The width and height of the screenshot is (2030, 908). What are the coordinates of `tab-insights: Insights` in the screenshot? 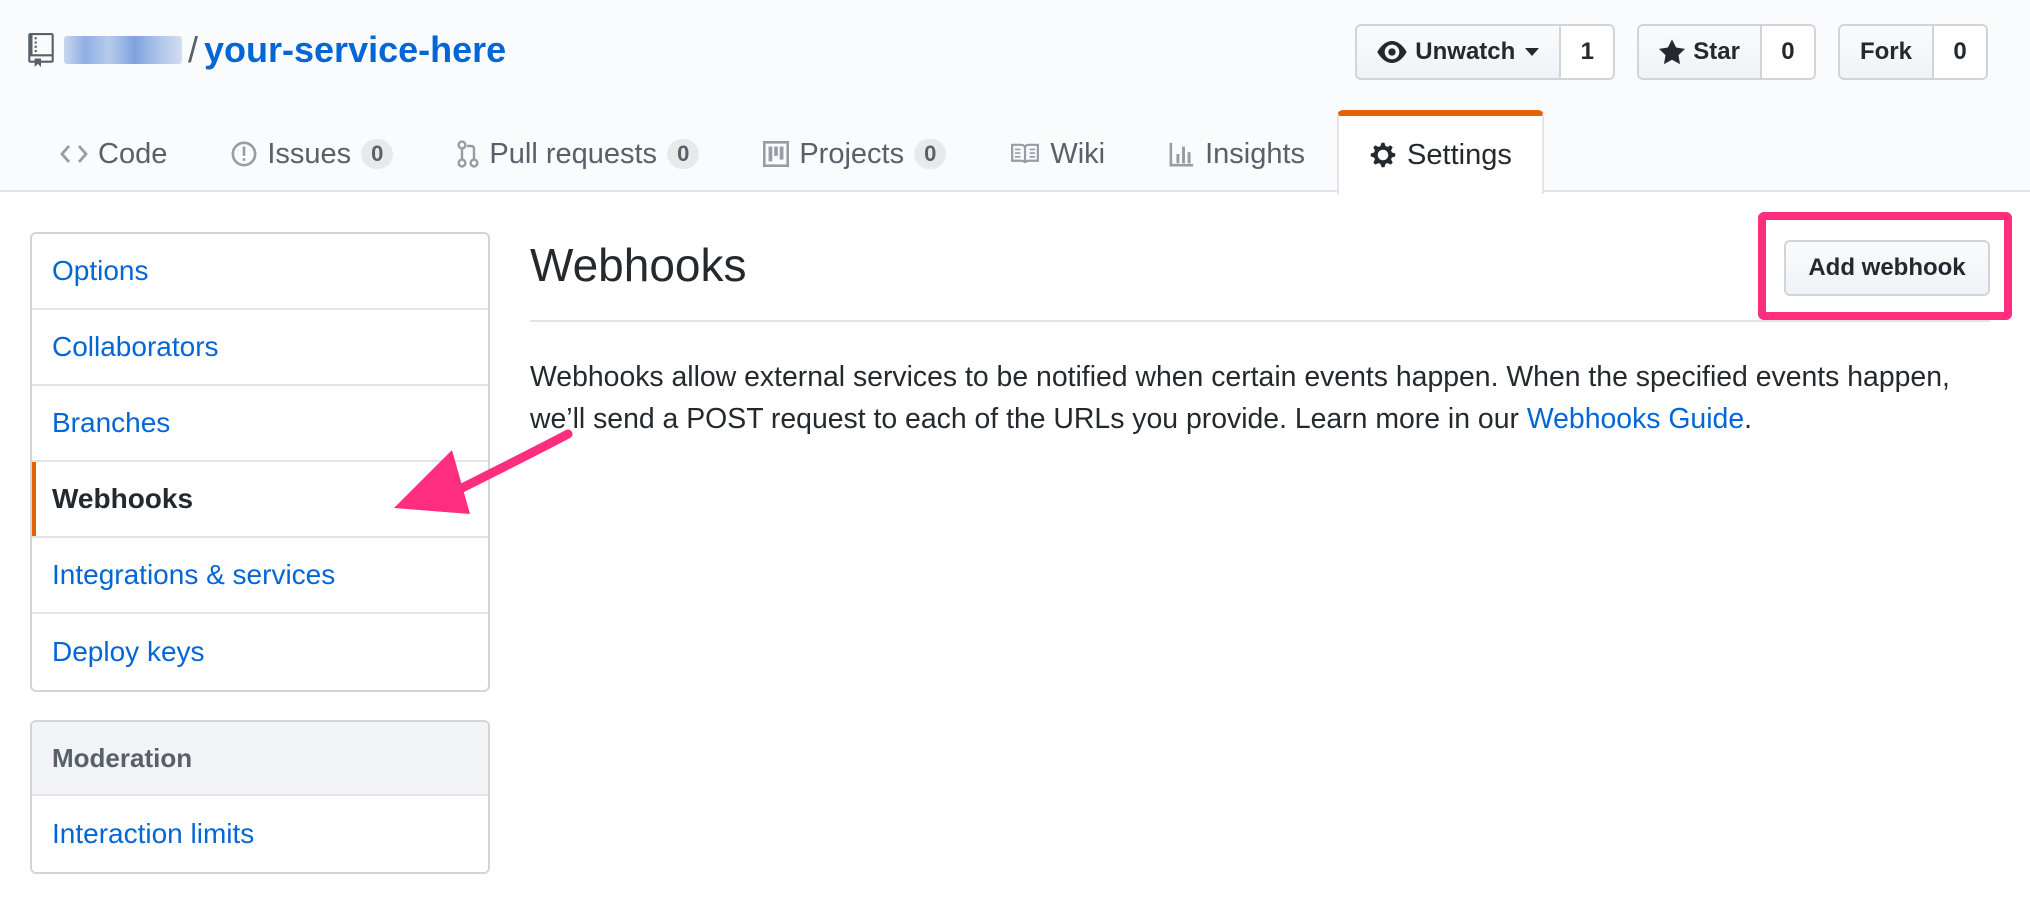 It's located at (1237, 151).